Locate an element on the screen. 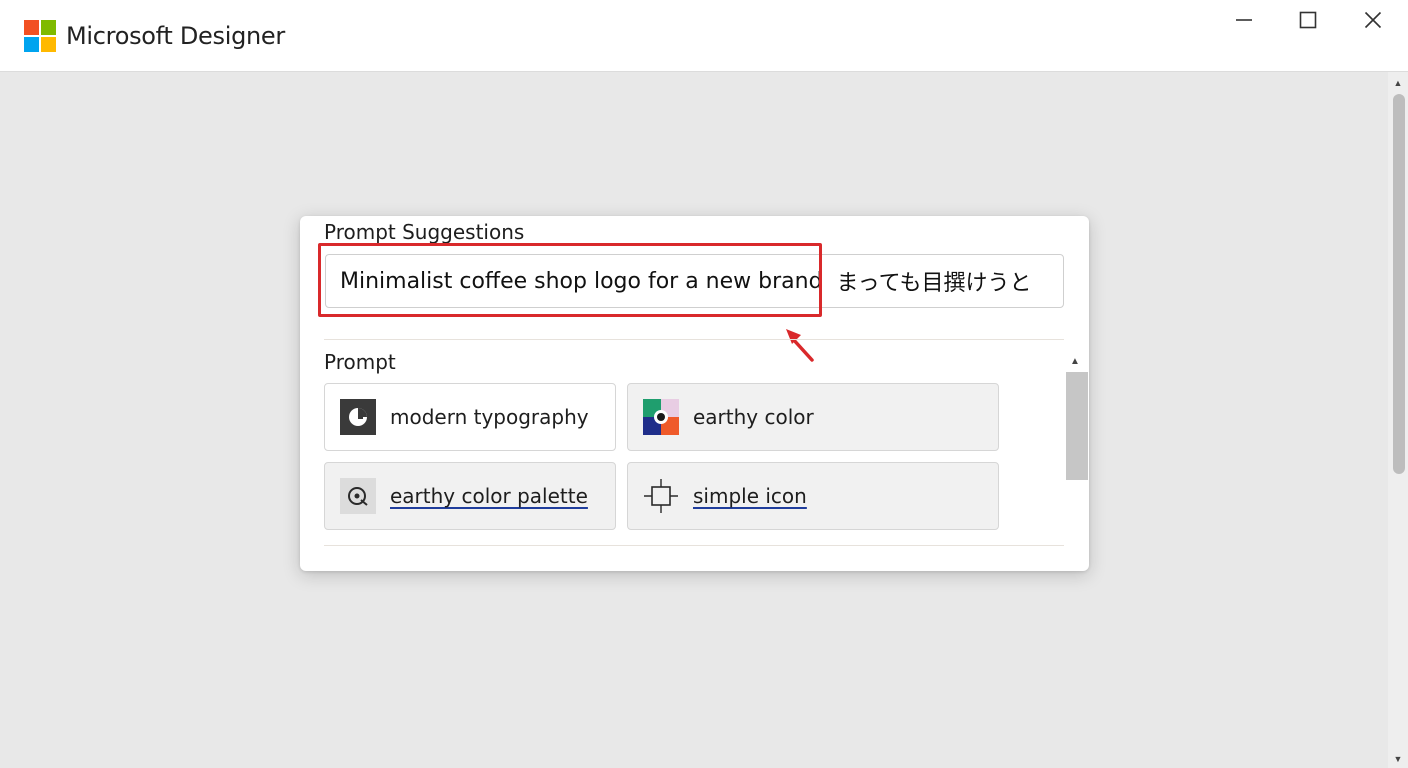 The width and height of the screenshot is (1408, 768). page-scrollbar: ▲ ▼ is located at coordinates (1398, 420).